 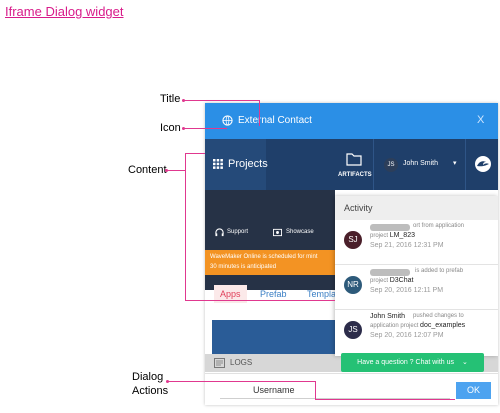 I want to click on actions-leader-under, so click(x=385, y=399).